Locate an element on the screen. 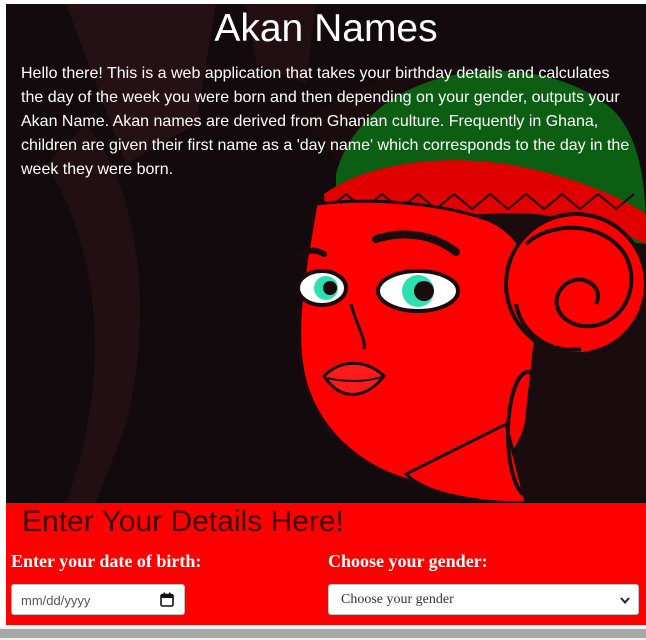 Image resolution: width=646 pixels, height=640 pixels. page-title: Akan Names is located at coordinates (326, 28).